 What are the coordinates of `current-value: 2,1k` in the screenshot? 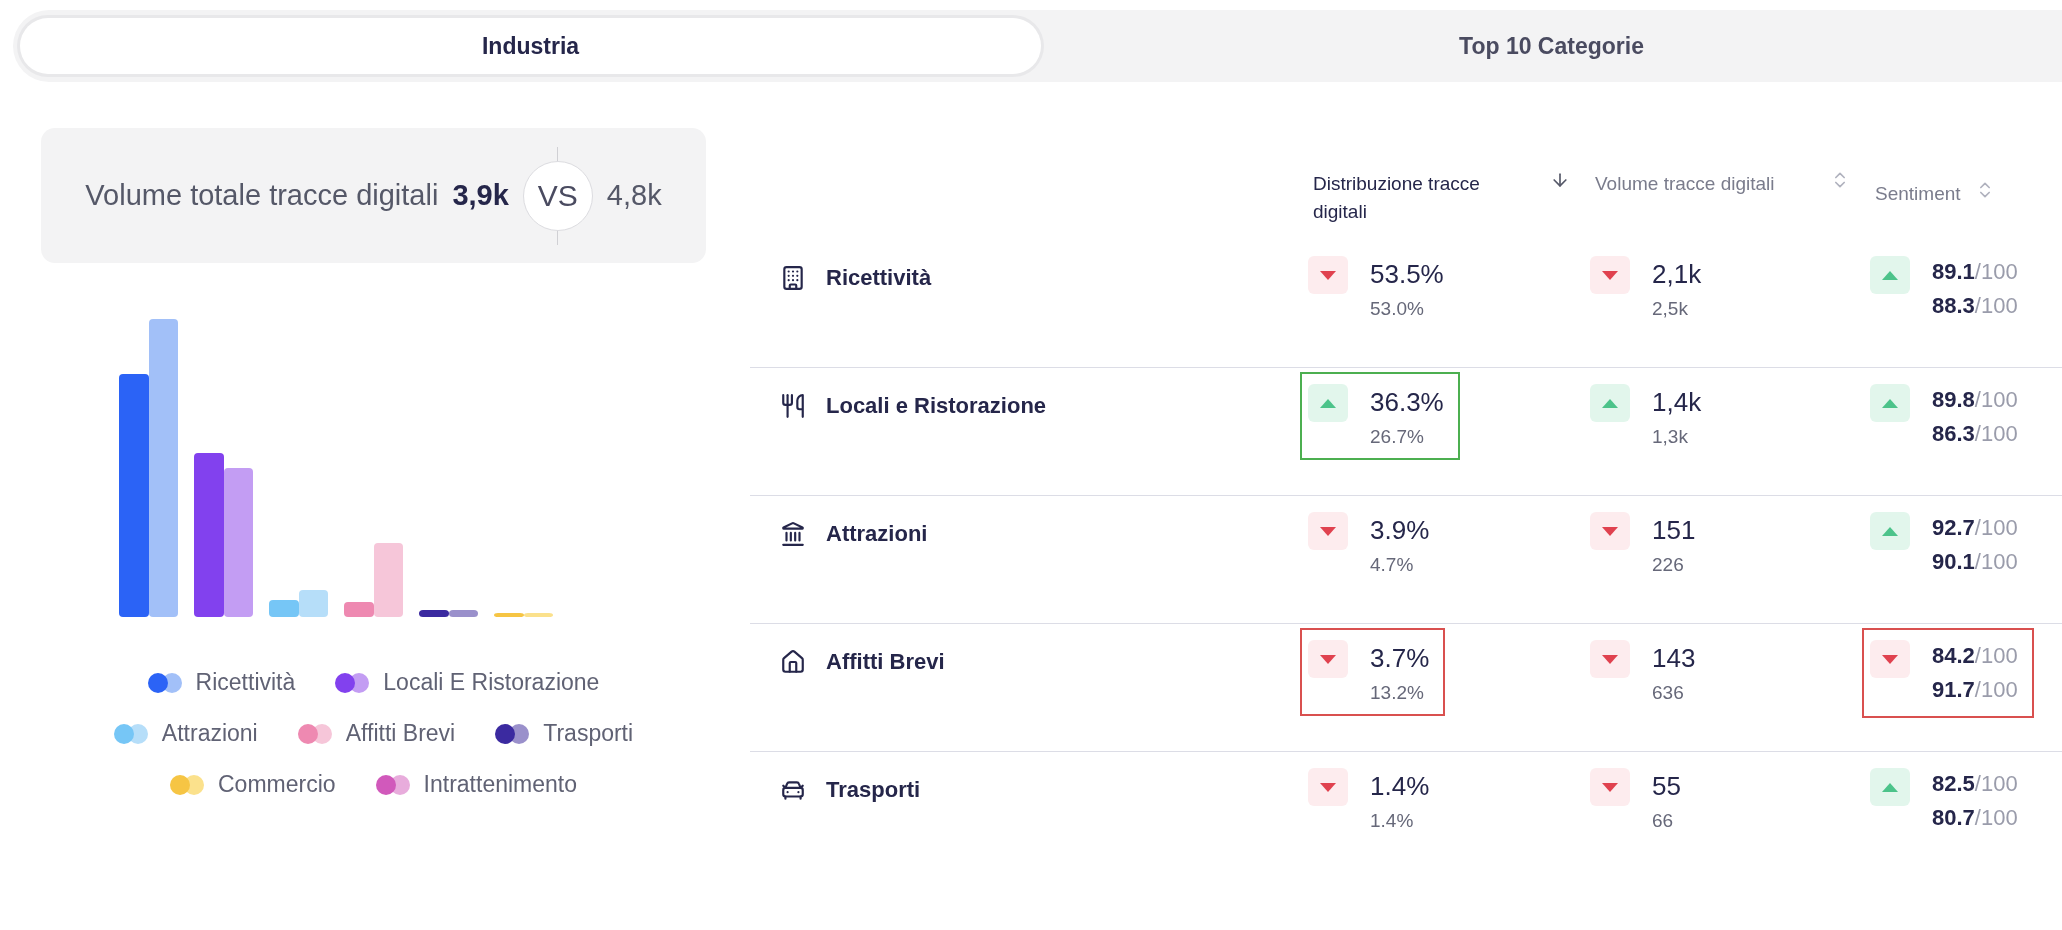 It's located at (1677, 274).